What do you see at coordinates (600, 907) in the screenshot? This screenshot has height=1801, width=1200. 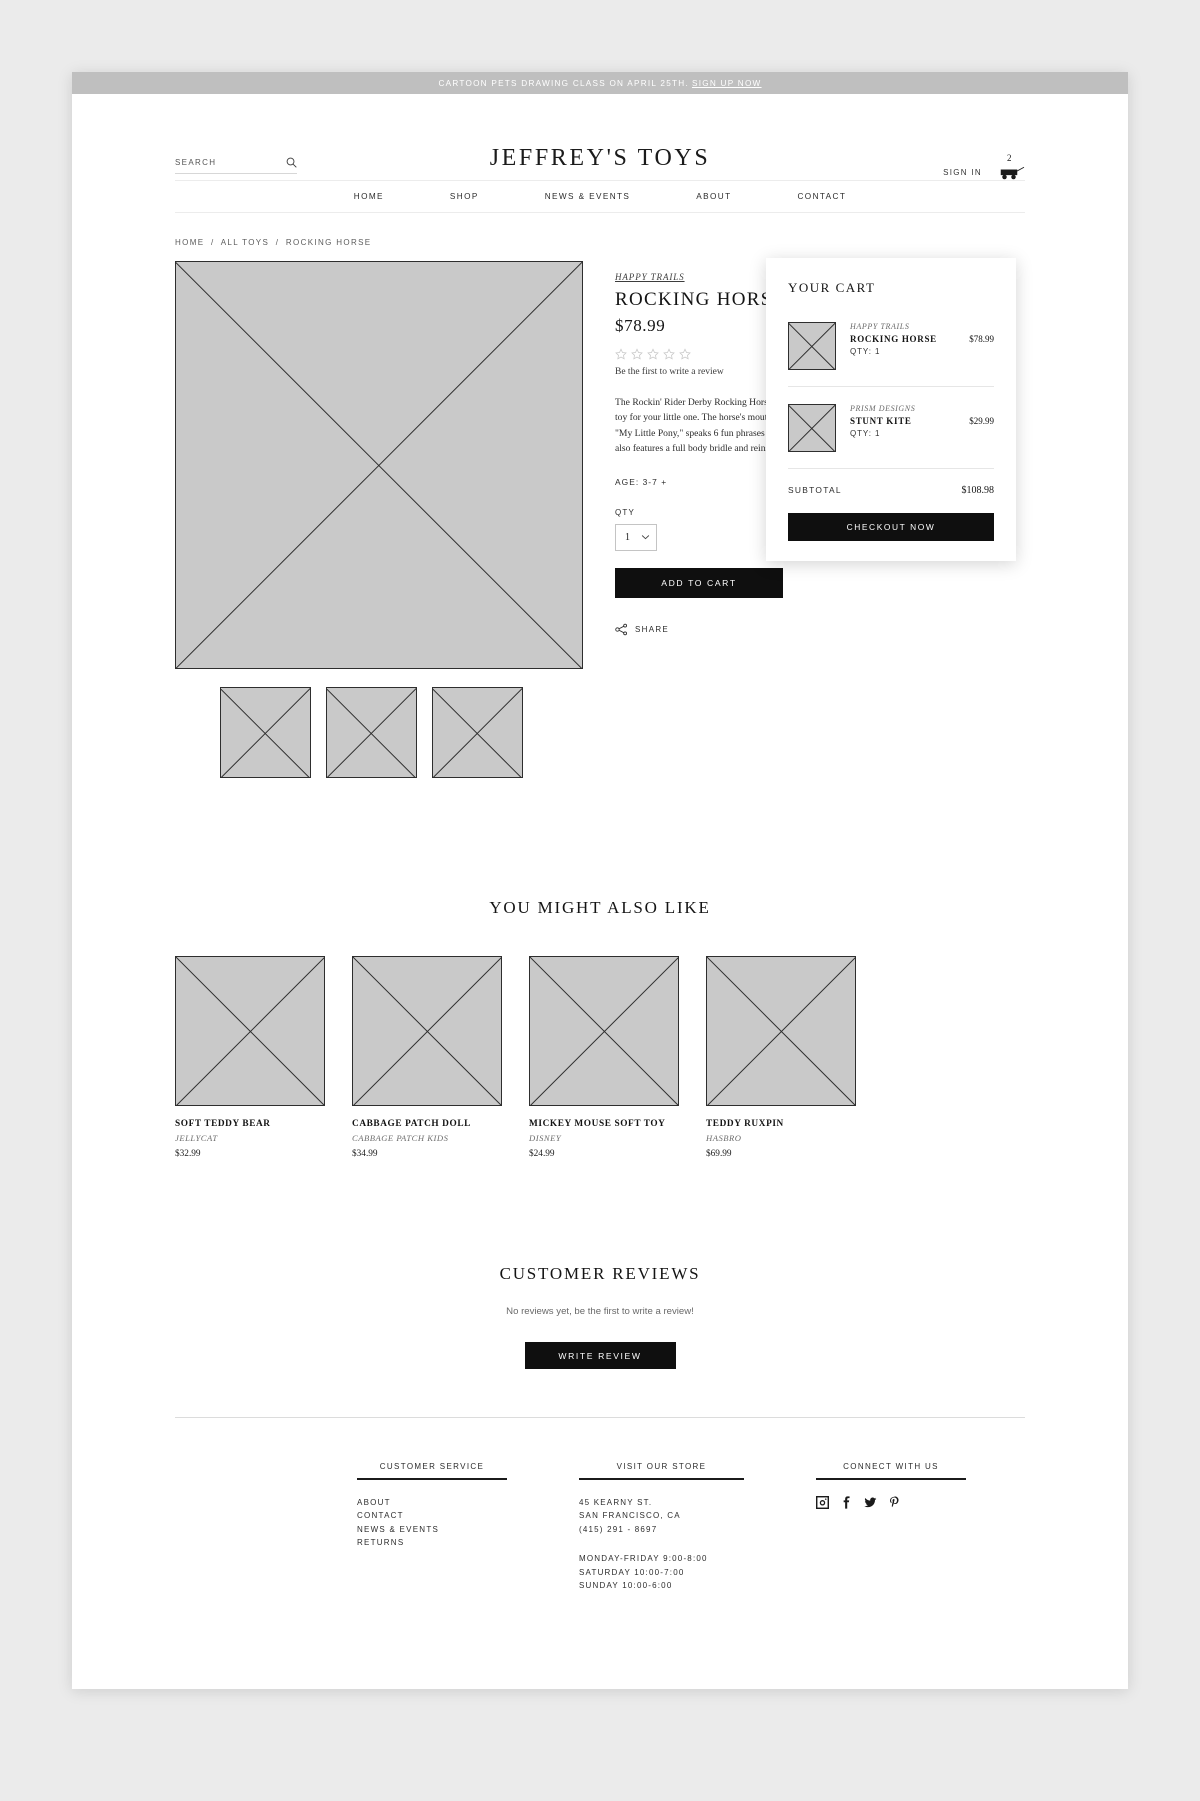 I see `related-products-title: YOU MIGHT ALSO LIKE` at bounding box center [600, 907].